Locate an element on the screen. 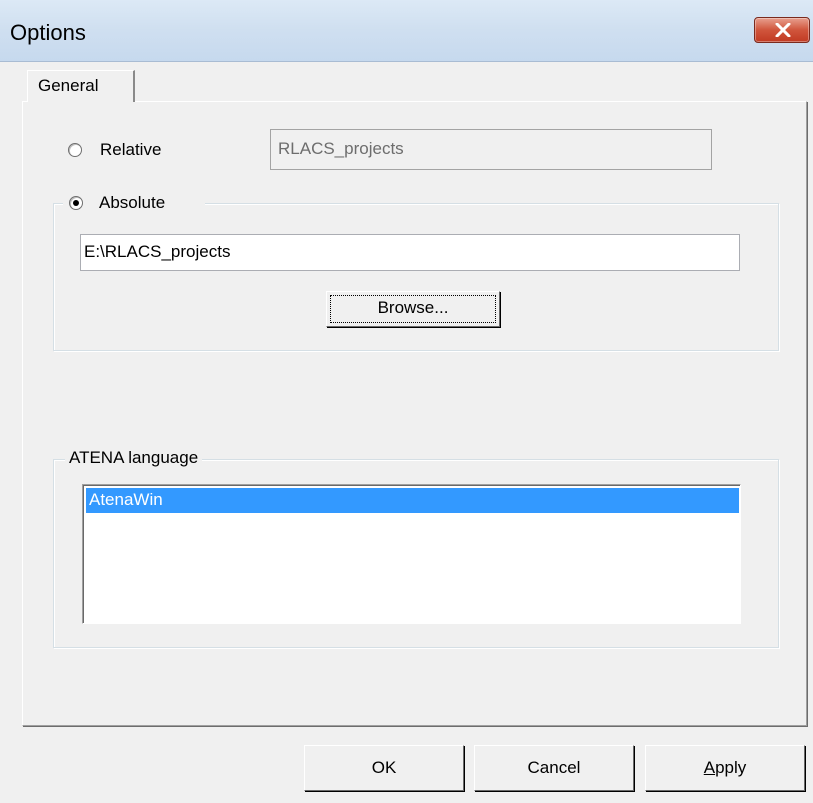  list-item: AtenaWin is located at coordinates (412, 500).